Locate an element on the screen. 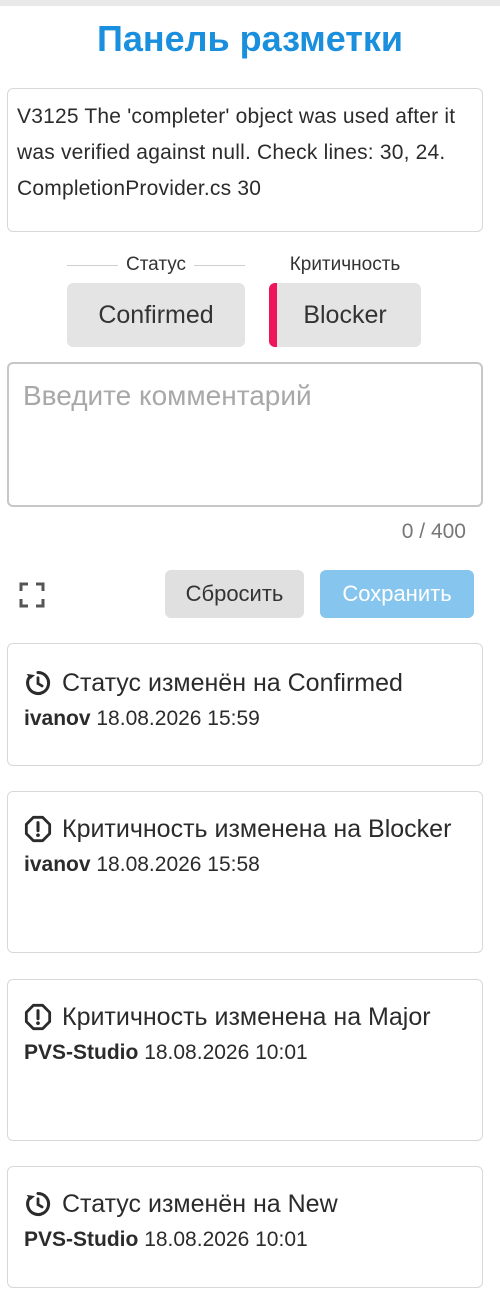 The width and height of the screenshot is (500, 1306). severity-label-text: Критичность is located at coordinates (345, 264).